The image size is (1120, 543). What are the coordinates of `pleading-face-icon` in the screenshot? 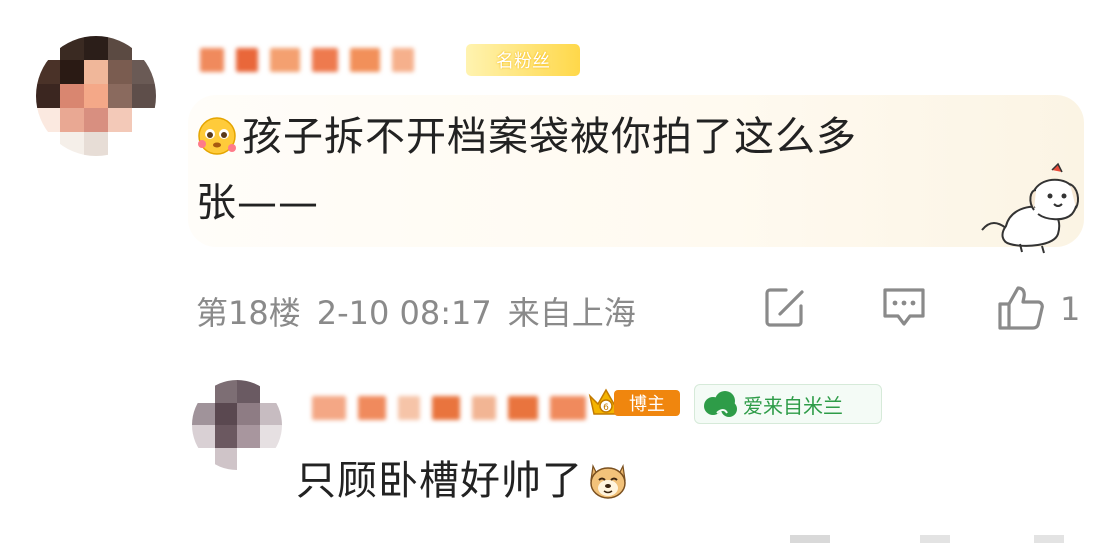 It's located at (217, 136).